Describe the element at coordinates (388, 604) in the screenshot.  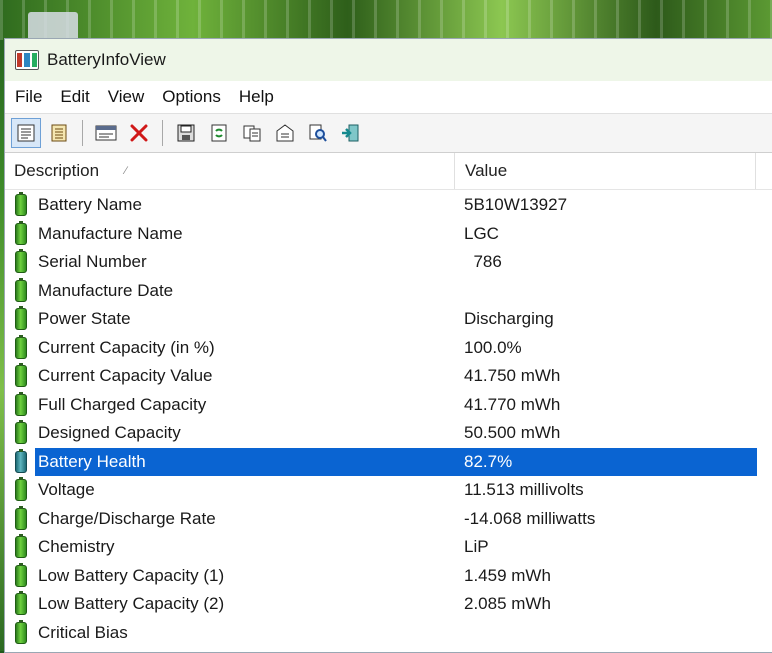
I see `table-row: Low Battery Capacity (2) 2.085 mWh` at that location.